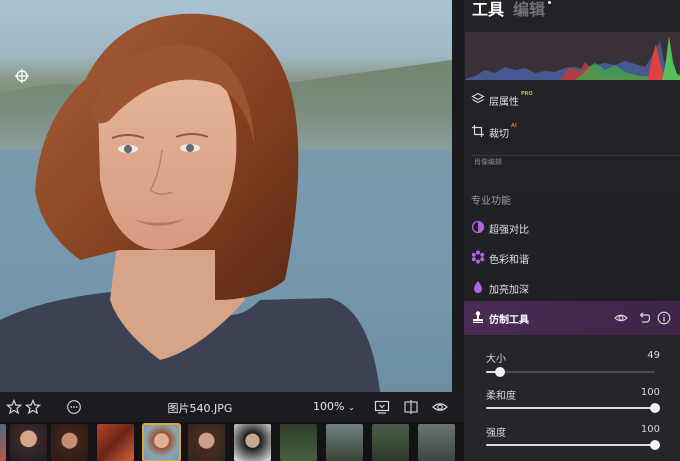 Image resolution: width=680 pixels, height=461 pixels. Describe the element at coordinates (499, 134) in the screenshot. I see `panel-item-label: 裁切` at that location.